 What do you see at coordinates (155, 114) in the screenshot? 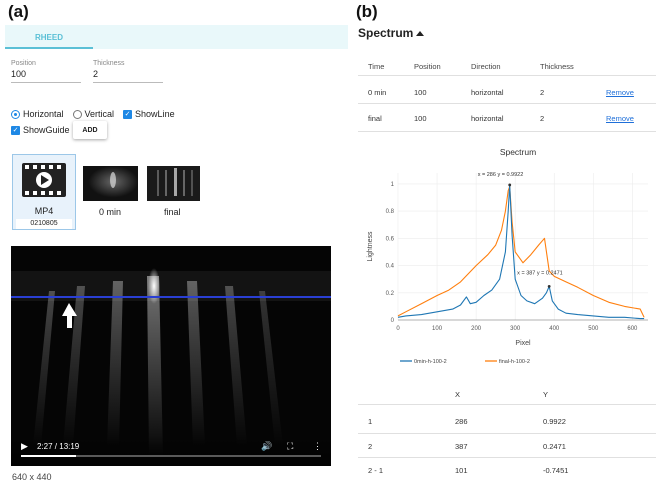
I see `showline-label: ShowLine` at bounding box center [155, 114].